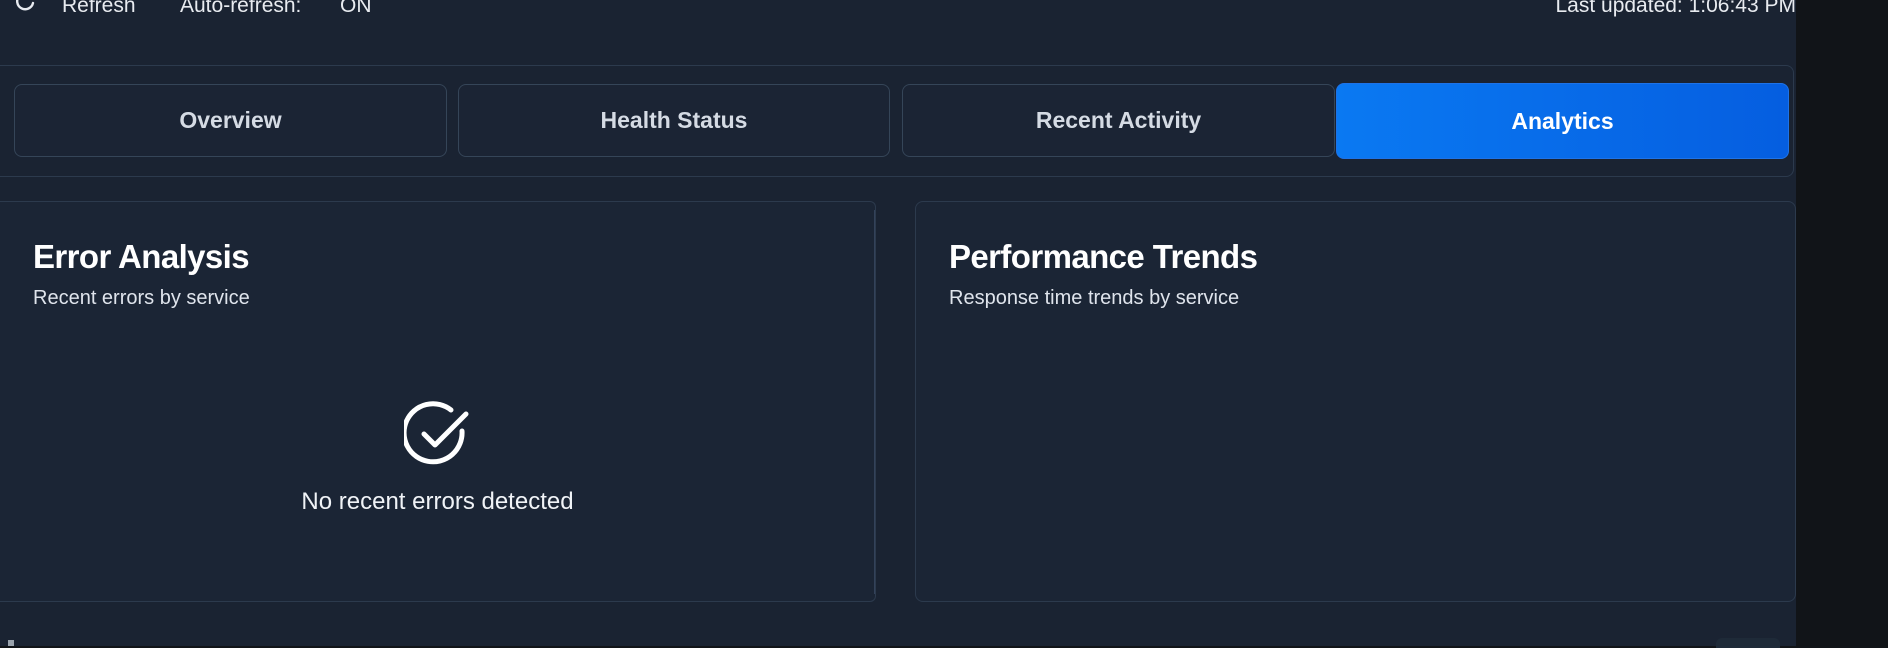  Describe the element at coordinates (874, 402) in the screenshot. I see `panel-divider` at that location.